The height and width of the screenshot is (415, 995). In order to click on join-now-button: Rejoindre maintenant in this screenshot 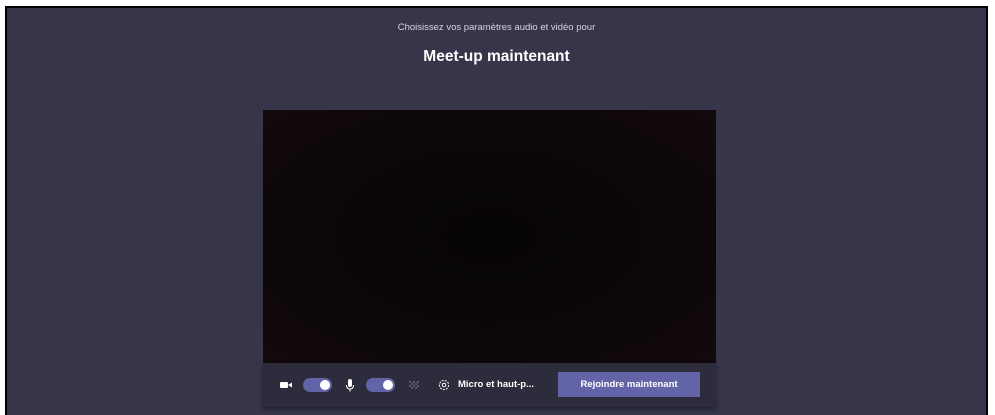, I will do `click(629, 384)`.